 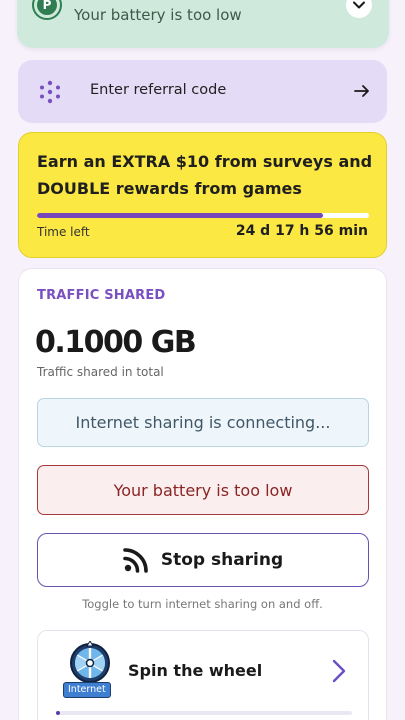 What do you see at coordinates (158, 90) in the screenshot?
I see `referral-label: Enter referral code` at bounding box center [158, 90].